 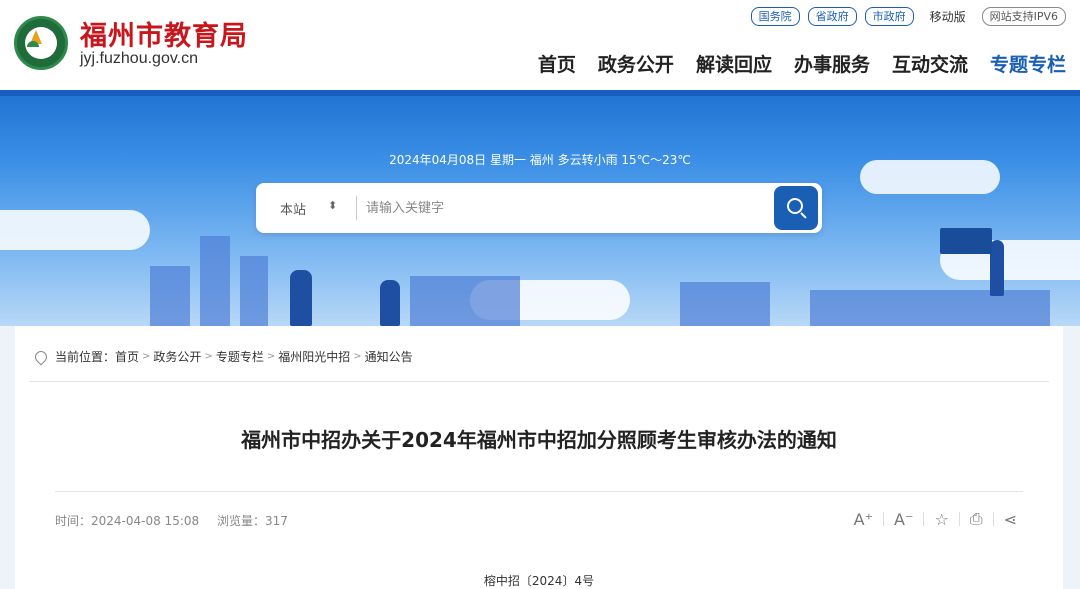 What do you see at coordinates (832, 16) in the screenshot?
I see `link-provincial-gov: 省政府` at bounding box center [832, 16].